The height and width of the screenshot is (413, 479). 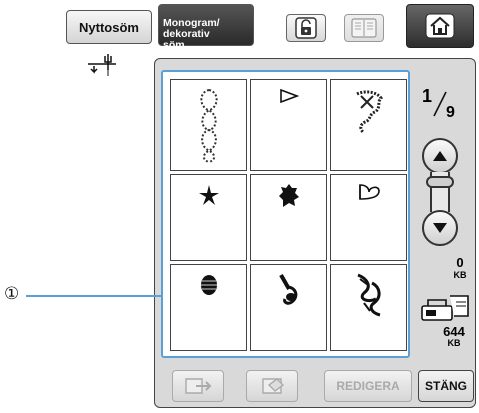 I want to click on machine-memory-icon, so click(x=445, y=308).